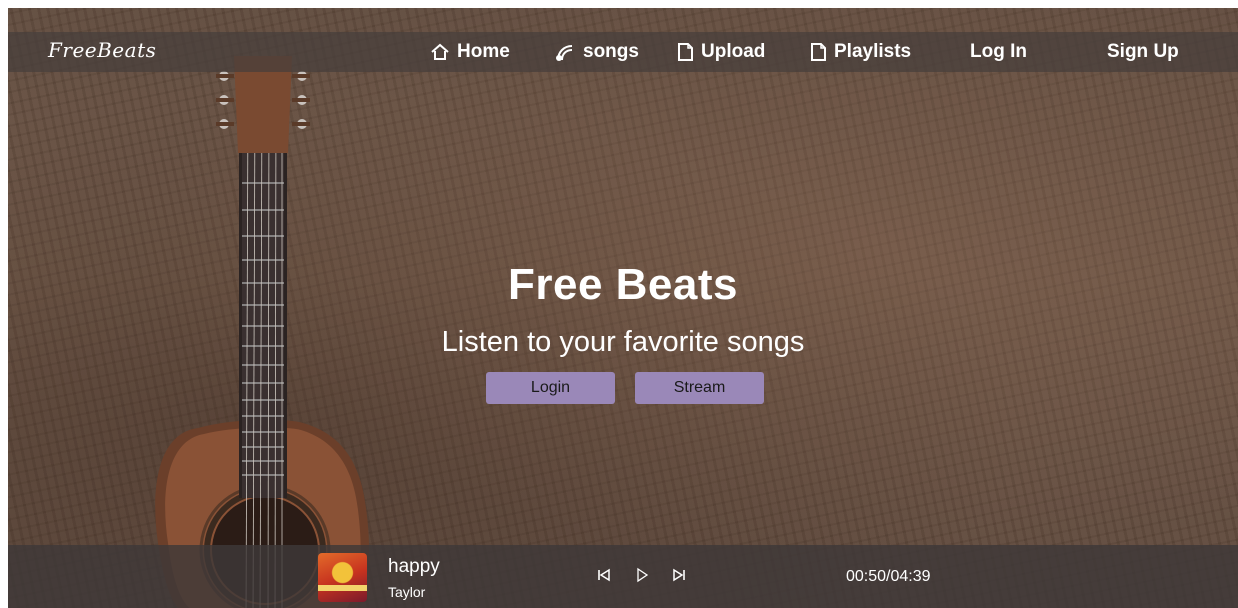  I want to click on nav-upload: Upload, so click(720, 52).